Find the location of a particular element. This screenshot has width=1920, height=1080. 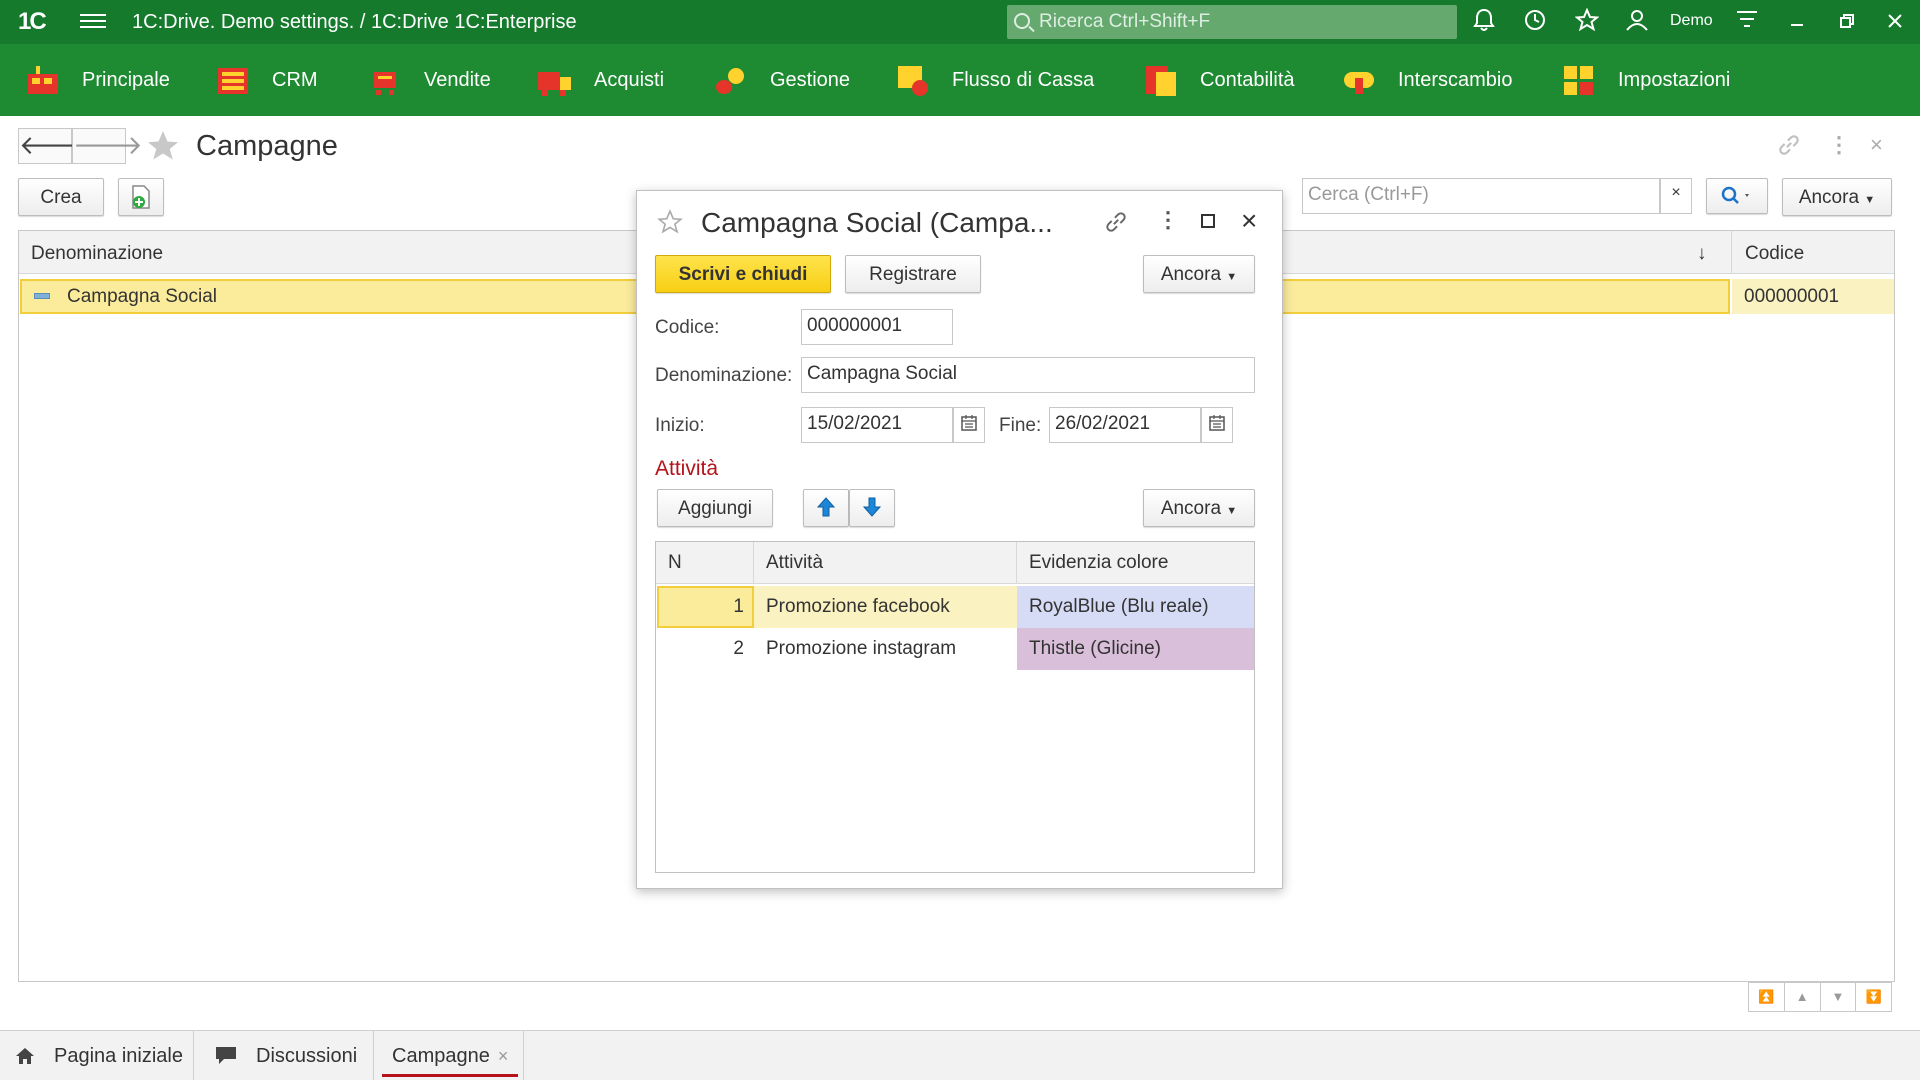

end-calendar-button is located at coordinates (1217, 425).